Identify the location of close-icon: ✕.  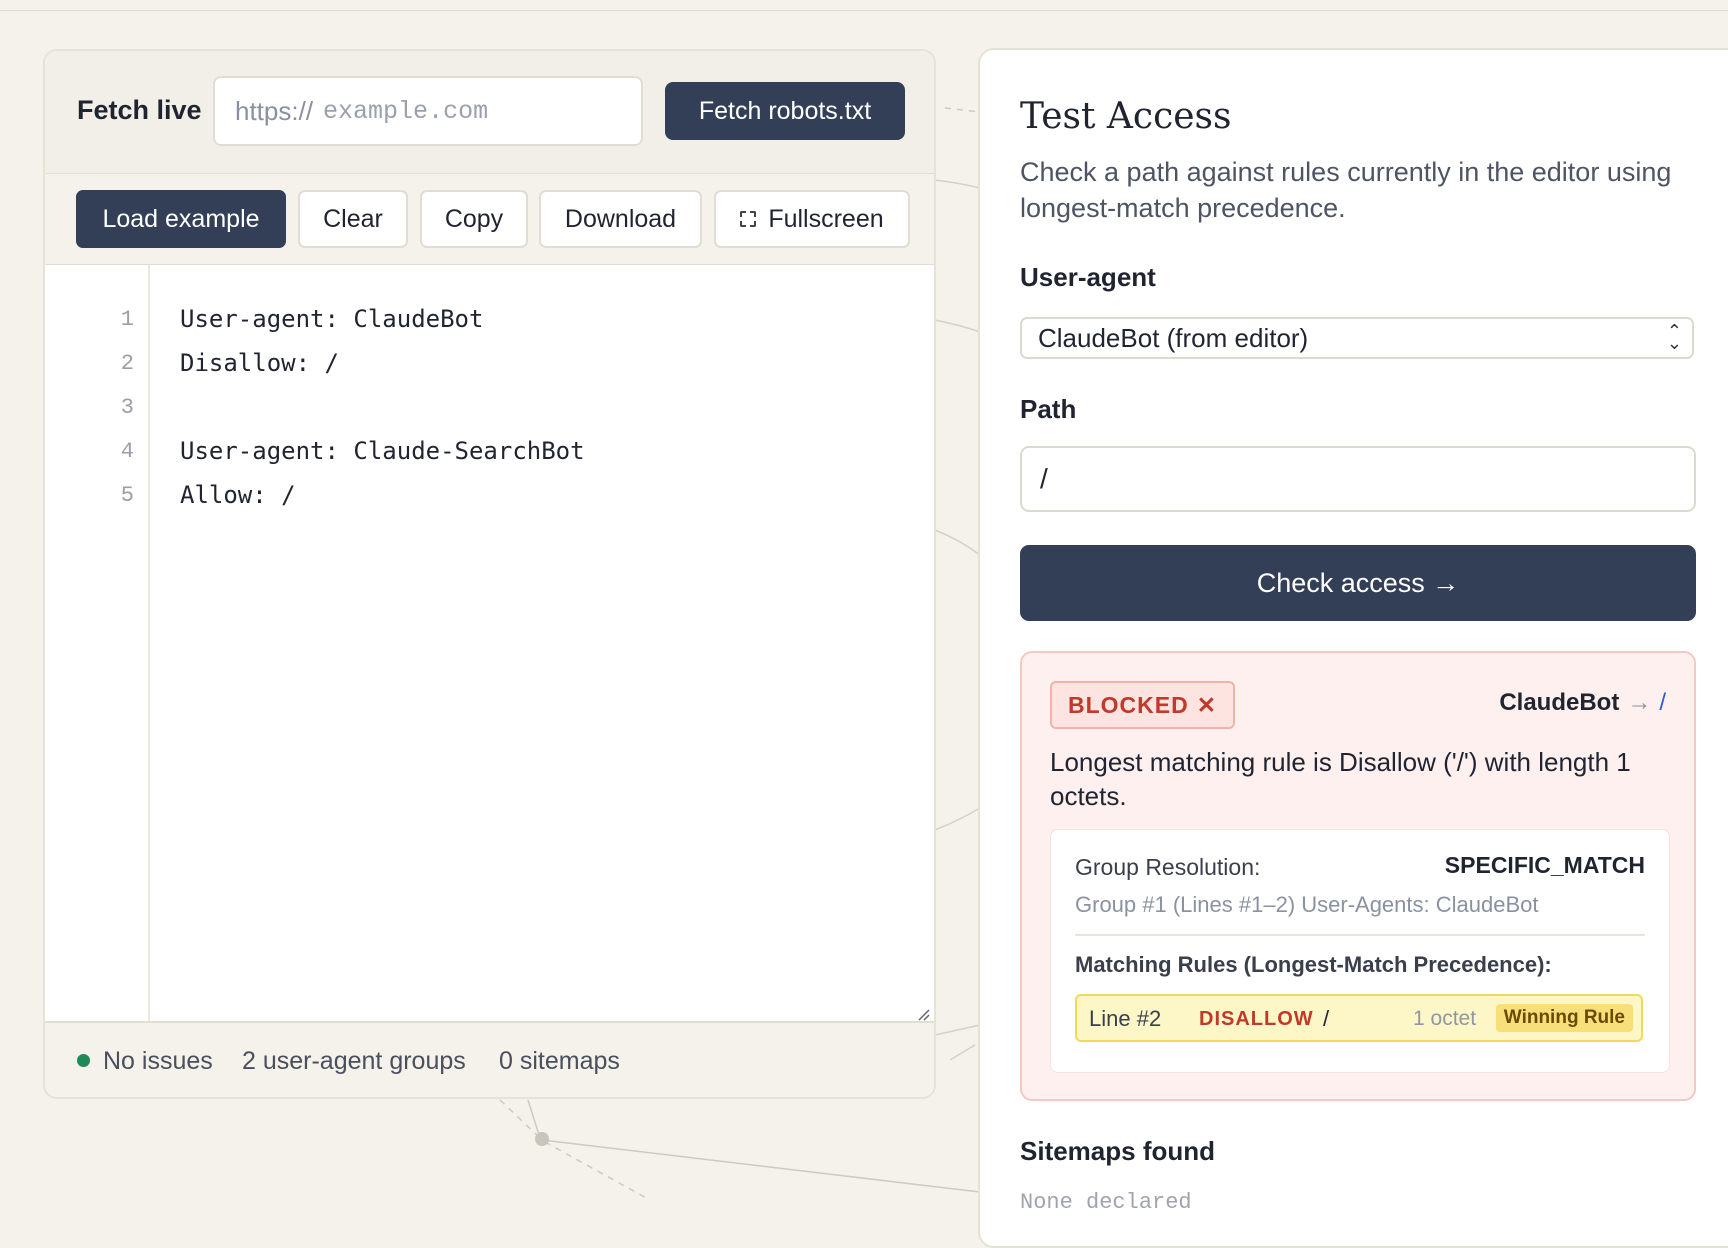
(1207, 704).